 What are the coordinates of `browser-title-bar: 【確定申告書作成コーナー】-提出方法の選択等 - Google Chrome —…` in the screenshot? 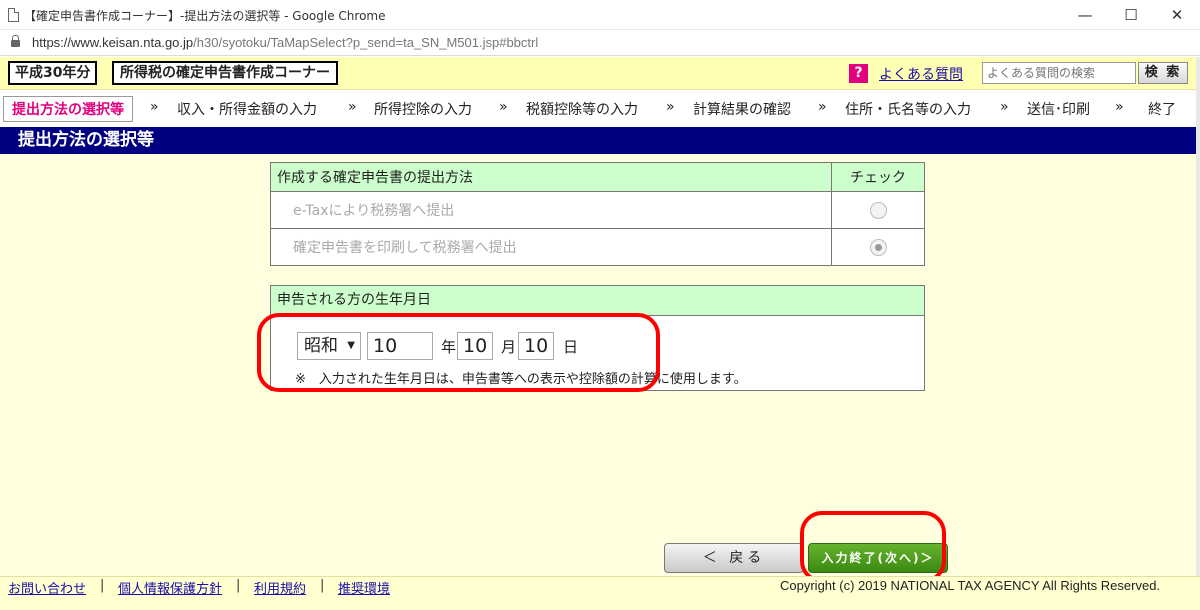 It's located at (600, 15).